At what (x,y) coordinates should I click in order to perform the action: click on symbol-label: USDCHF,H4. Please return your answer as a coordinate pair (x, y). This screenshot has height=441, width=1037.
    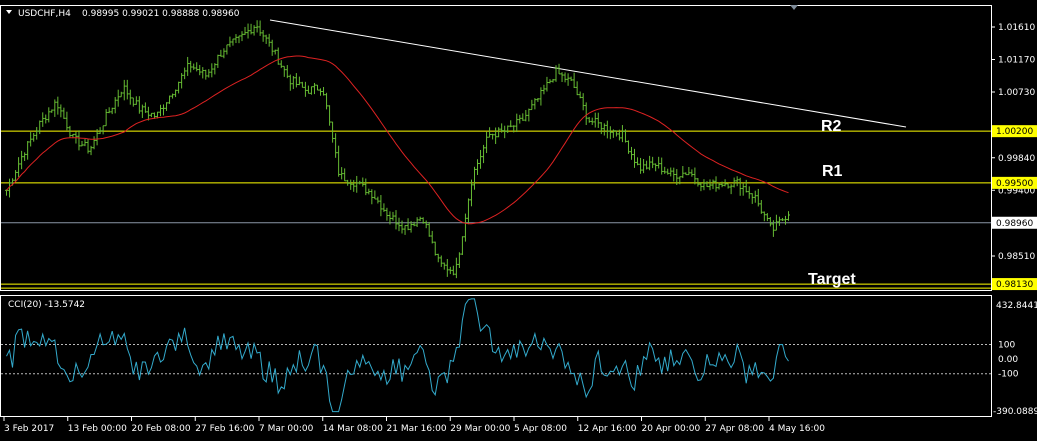
    Looking at the image, I should click on (44, 14).